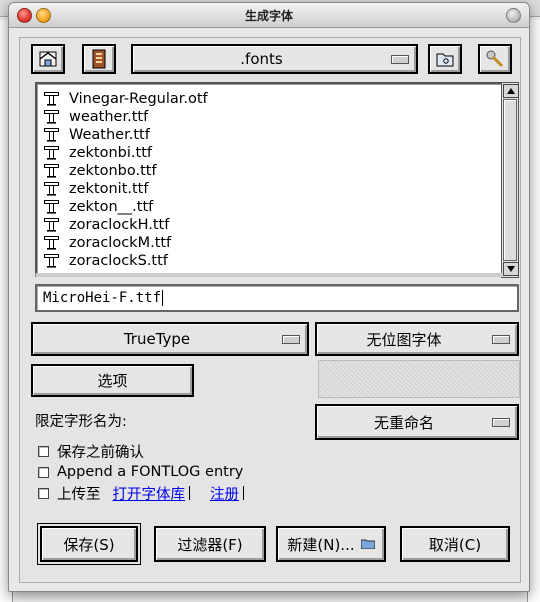  I want to click on file-list-scrollbar, so click(510, 180).